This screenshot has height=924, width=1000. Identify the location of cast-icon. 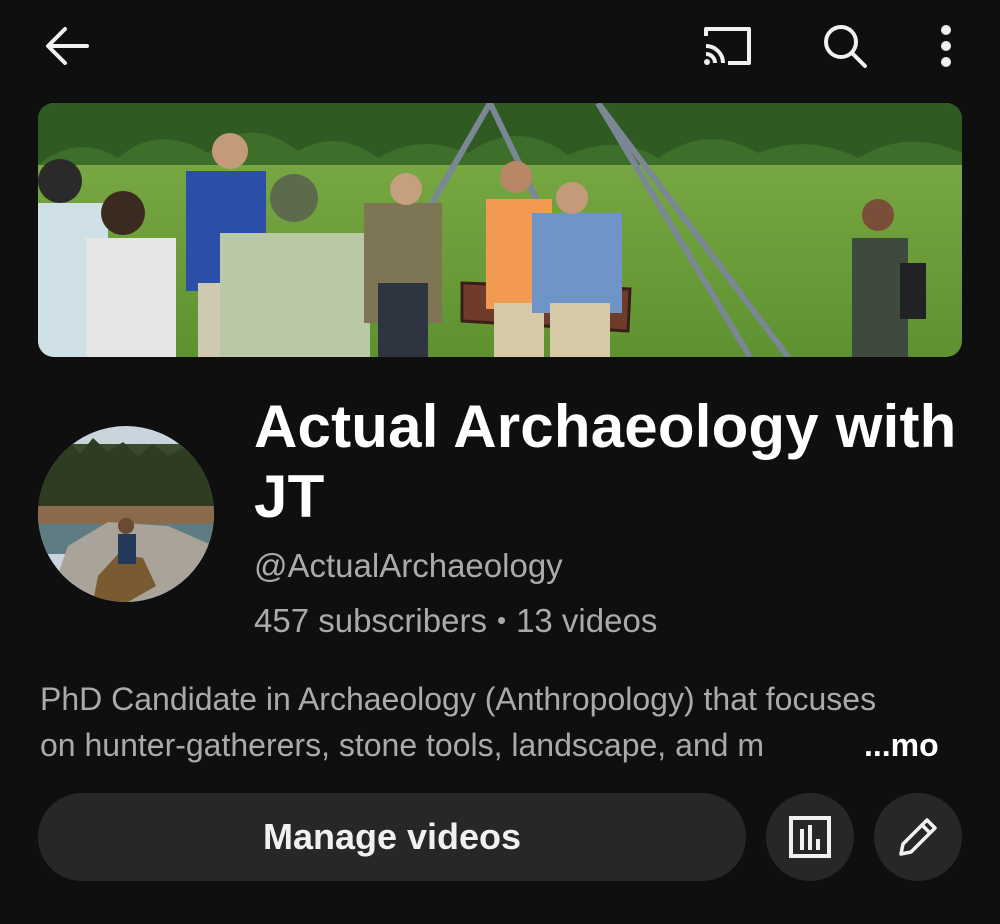
(727, 46).